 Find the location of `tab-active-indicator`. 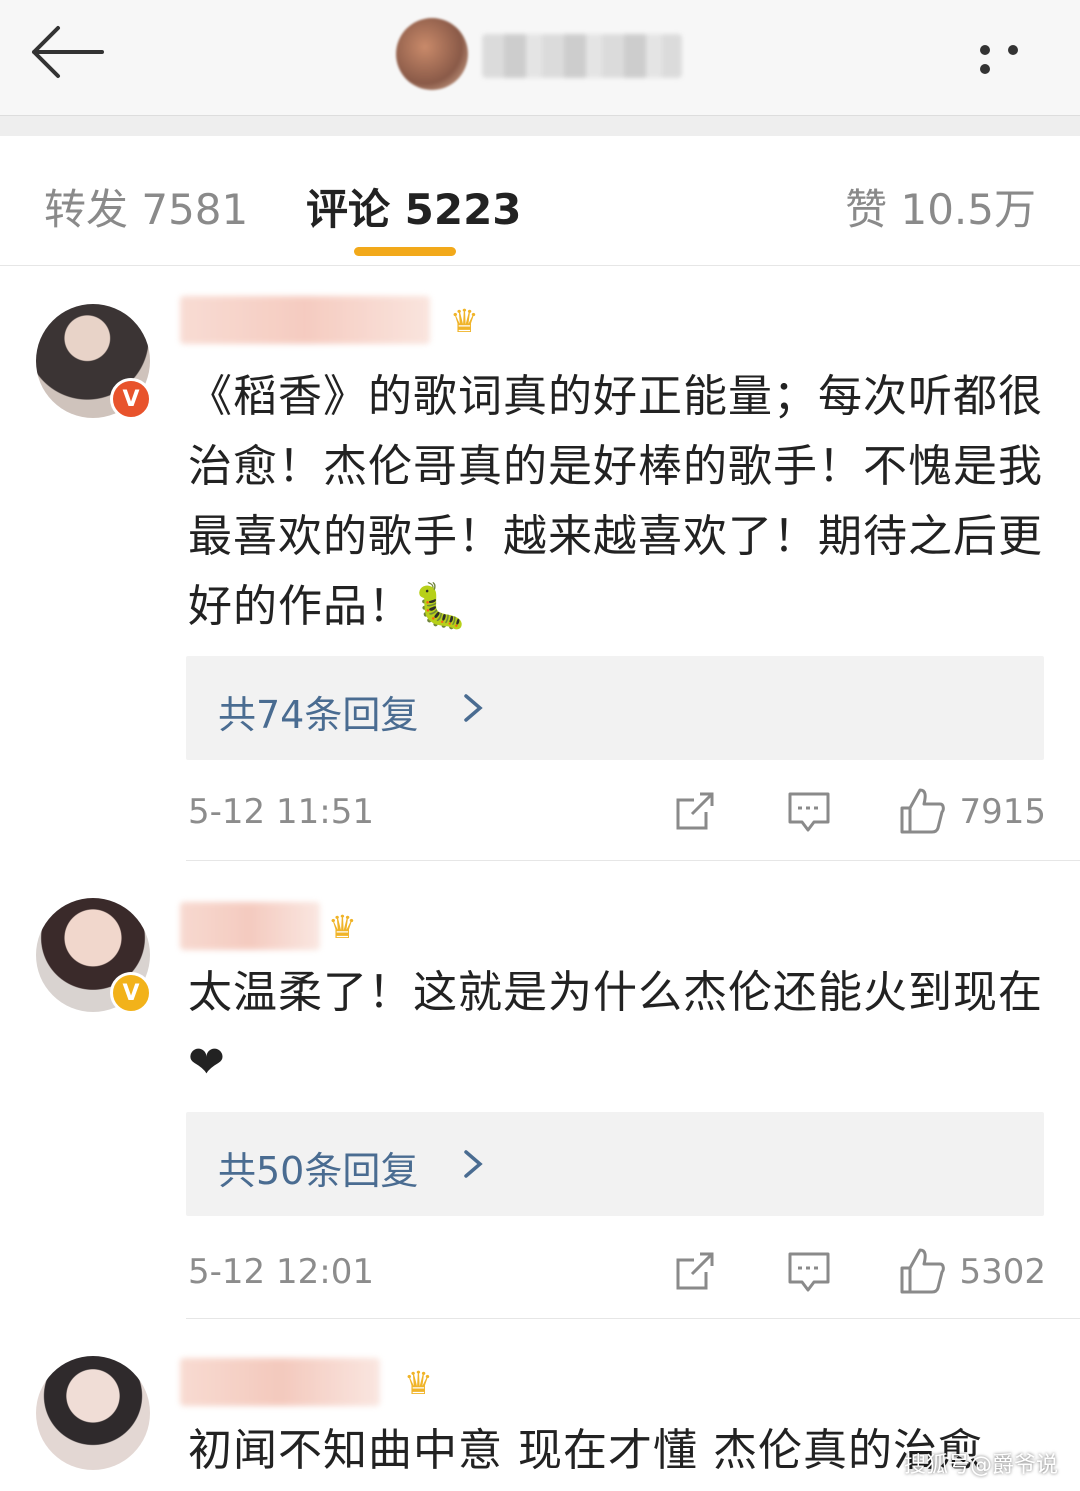

tab-active-indicator is located at coordinates (405, 251).